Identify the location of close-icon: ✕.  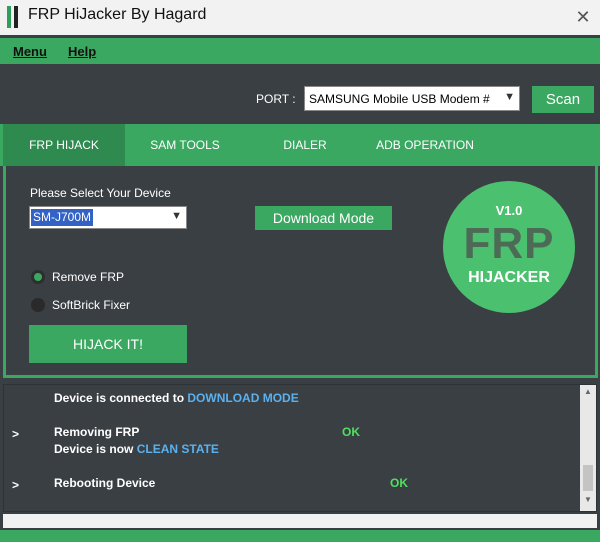
(583, 17).